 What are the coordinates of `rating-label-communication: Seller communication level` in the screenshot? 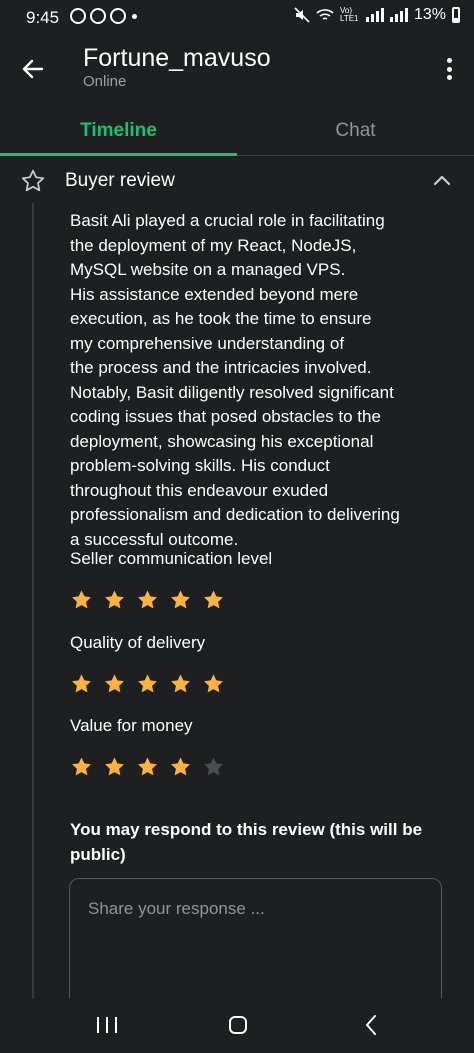 It's located at (171, 558).